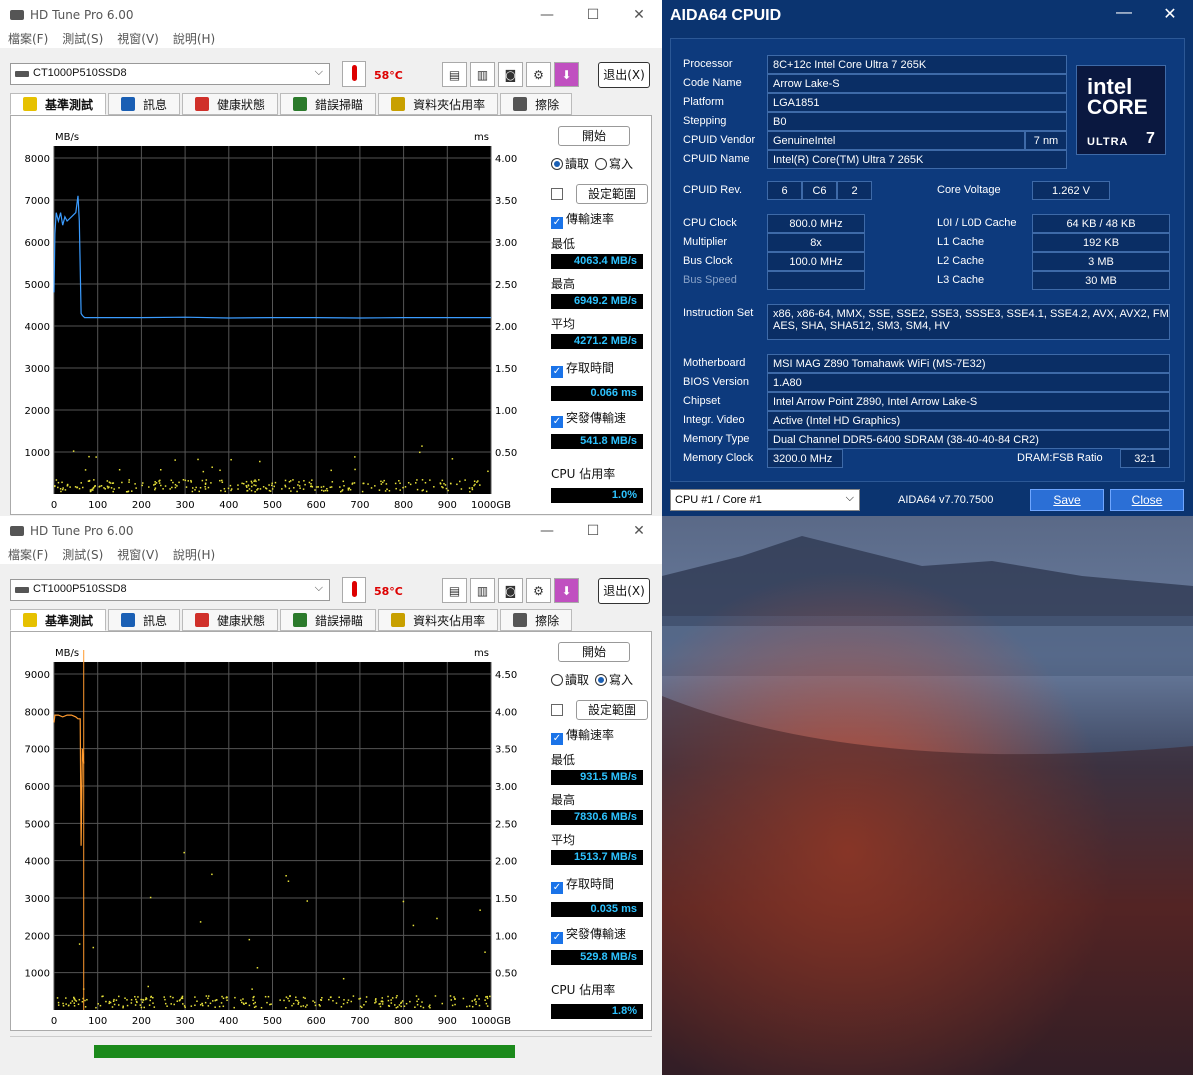 Image resolution: width=1193 pixels, height=1075 pixels. Describe the element at coordinates (816, 223) in the screenshot. I see `field-value: 800.0 MHz` at that location.